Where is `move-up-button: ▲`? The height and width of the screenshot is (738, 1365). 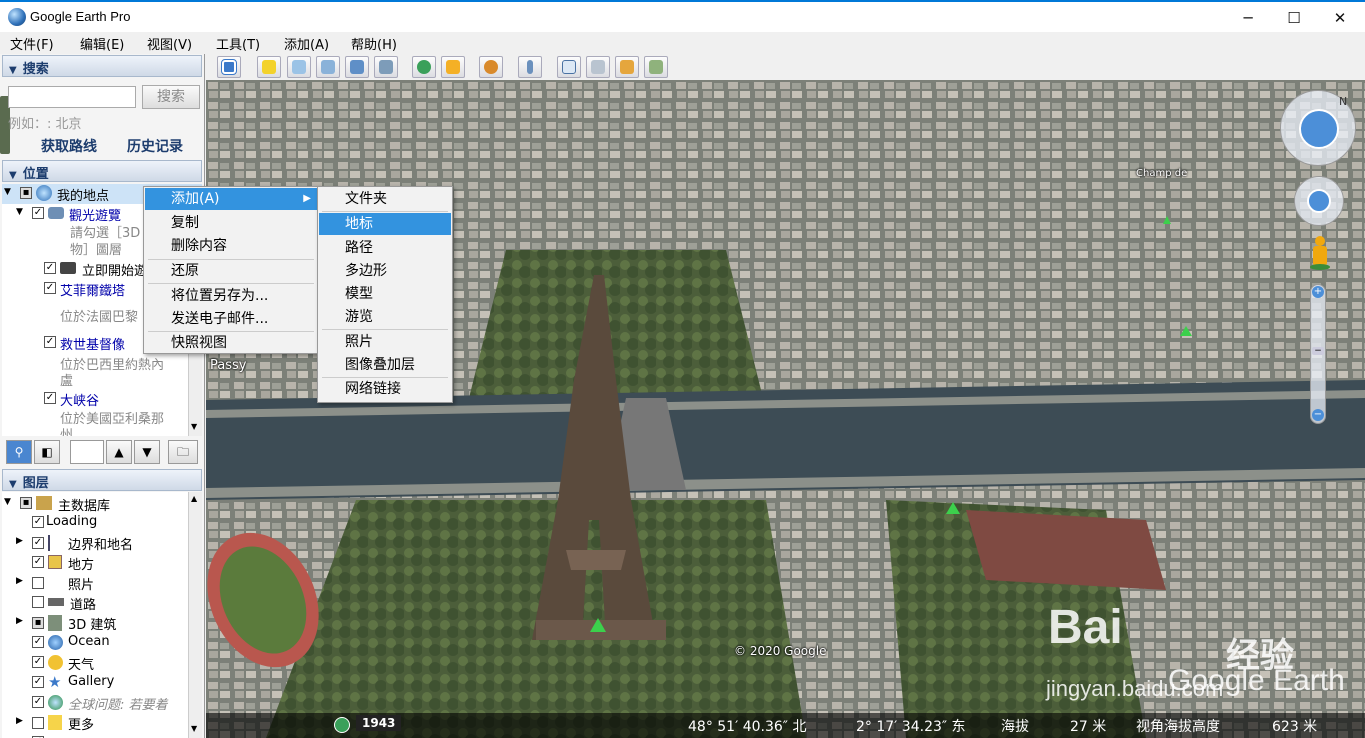
move-up-button: ▲ is located at coordinates (119, 452).